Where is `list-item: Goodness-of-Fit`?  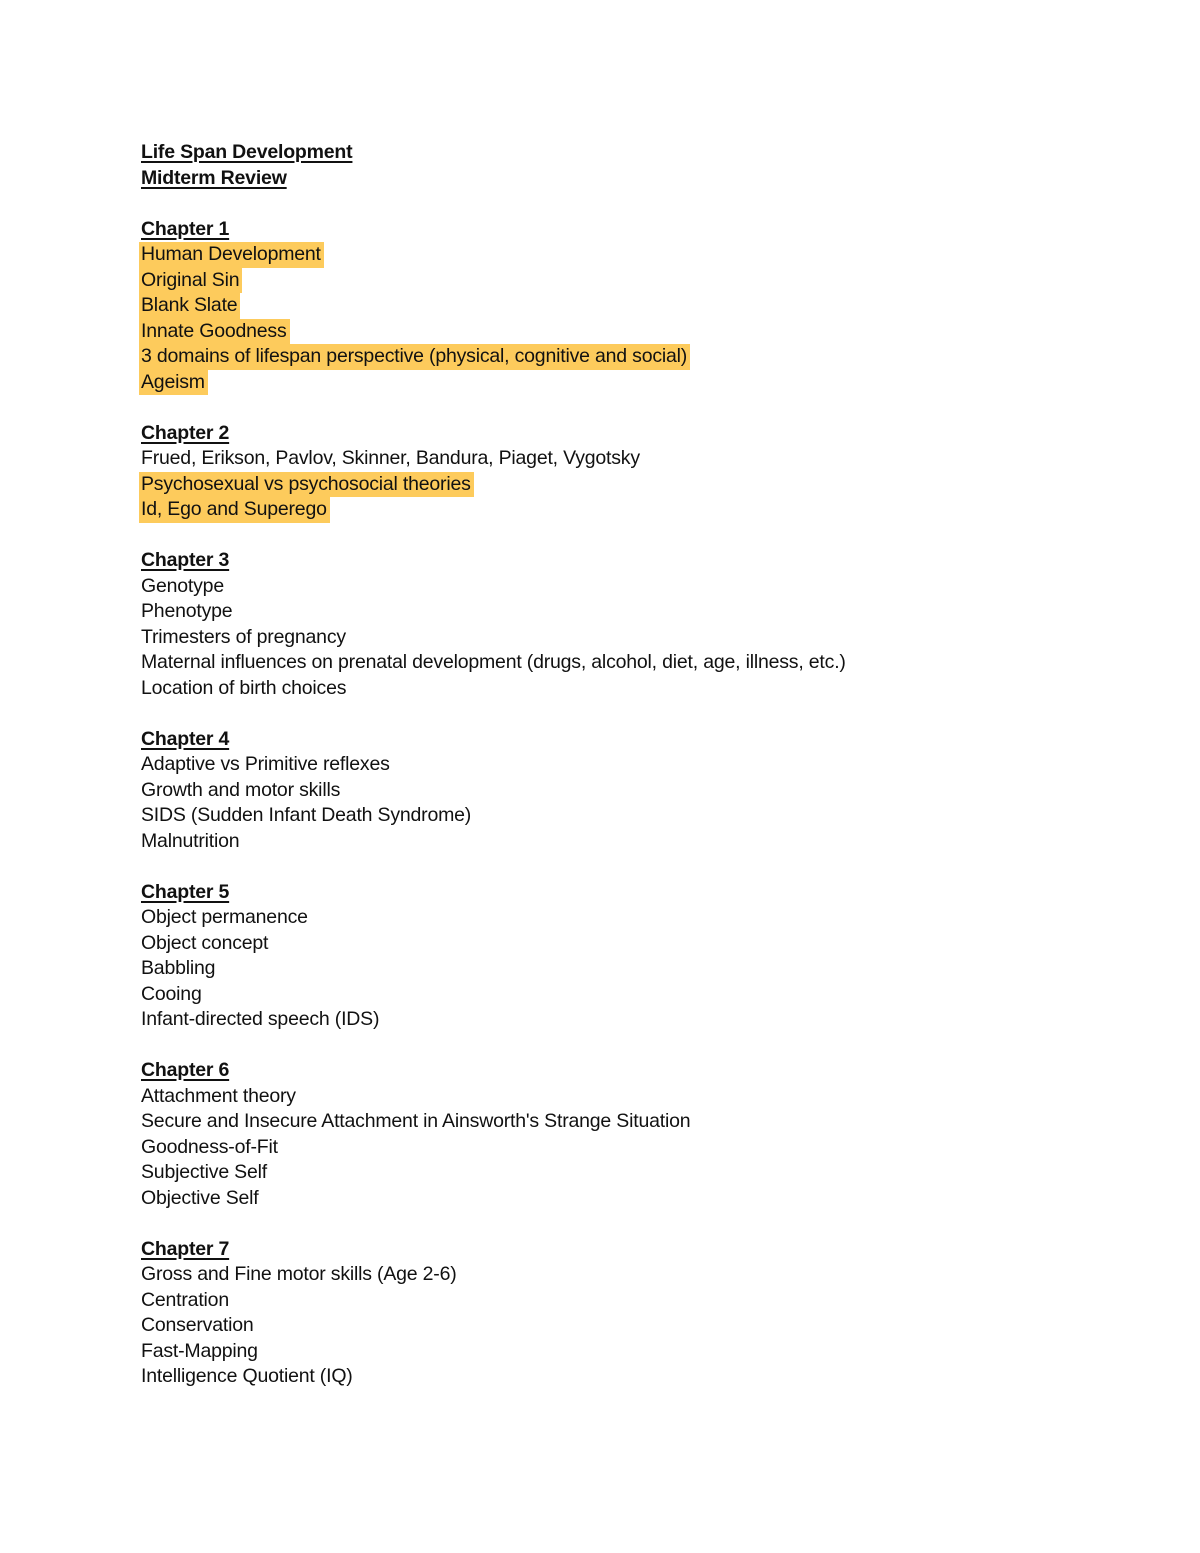
list-item: Goodness-of-Fit is located at coordinates (493, 1148).